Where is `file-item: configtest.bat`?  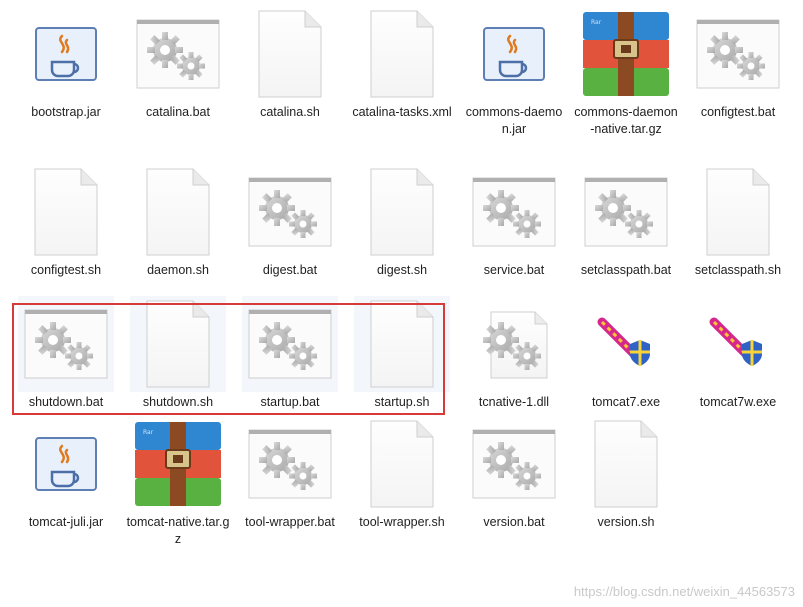 file-item: configtest.bat is located at coordinates (738, 63).